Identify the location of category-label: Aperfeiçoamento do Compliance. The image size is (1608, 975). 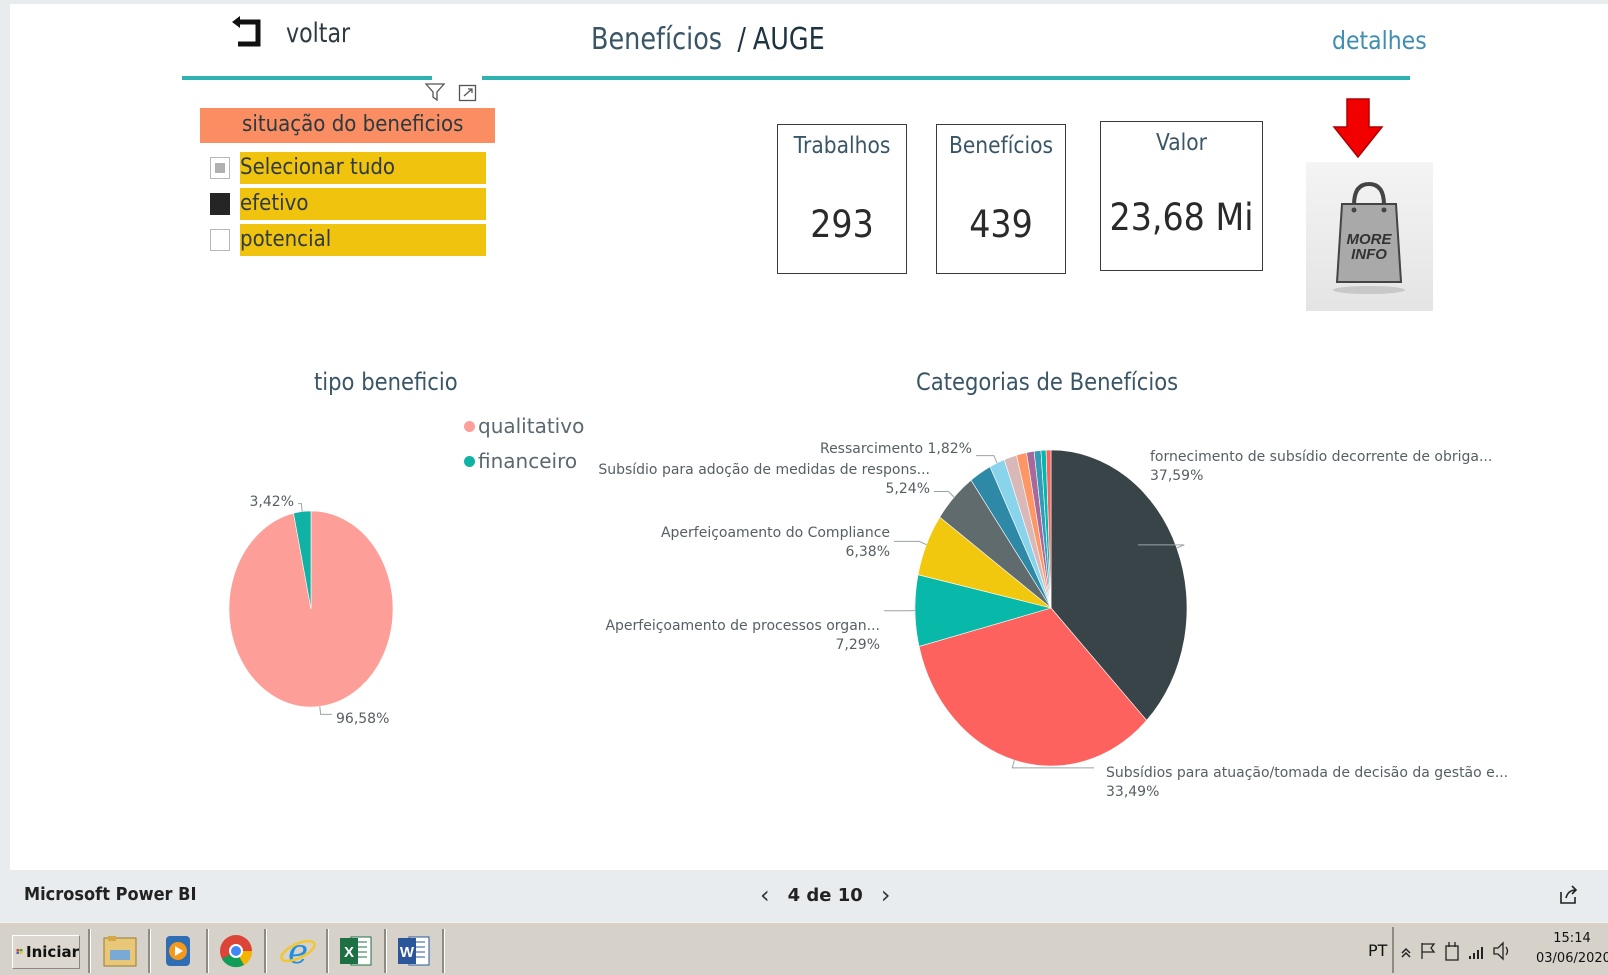
(775, 533).